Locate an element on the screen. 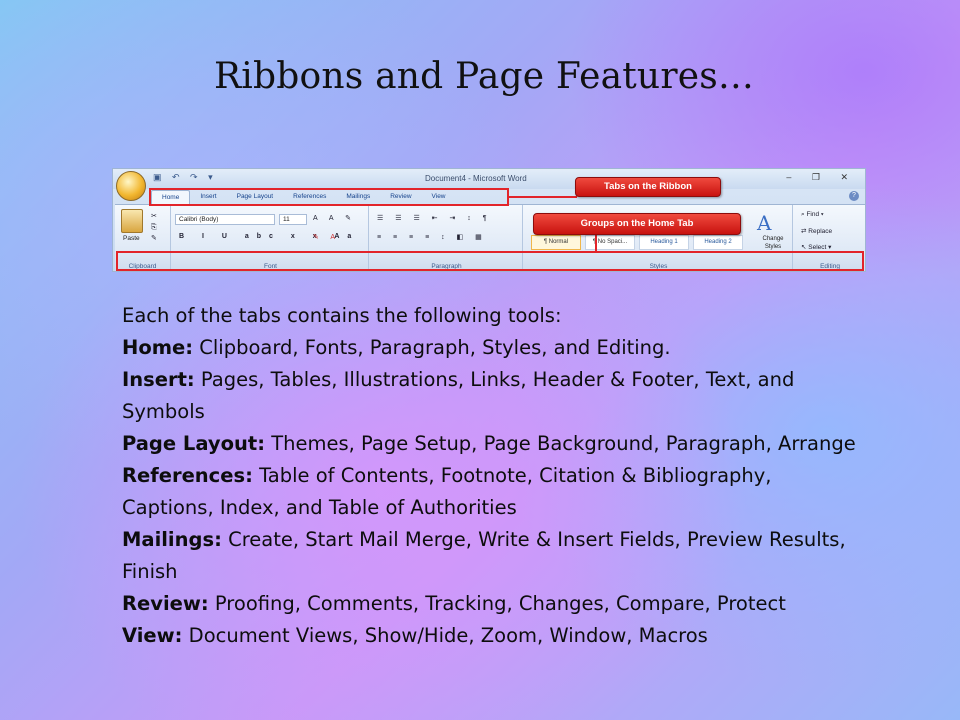 The height and width of the screenshot is (720, 960). term-references: References: is located at coordinates (187, 475).